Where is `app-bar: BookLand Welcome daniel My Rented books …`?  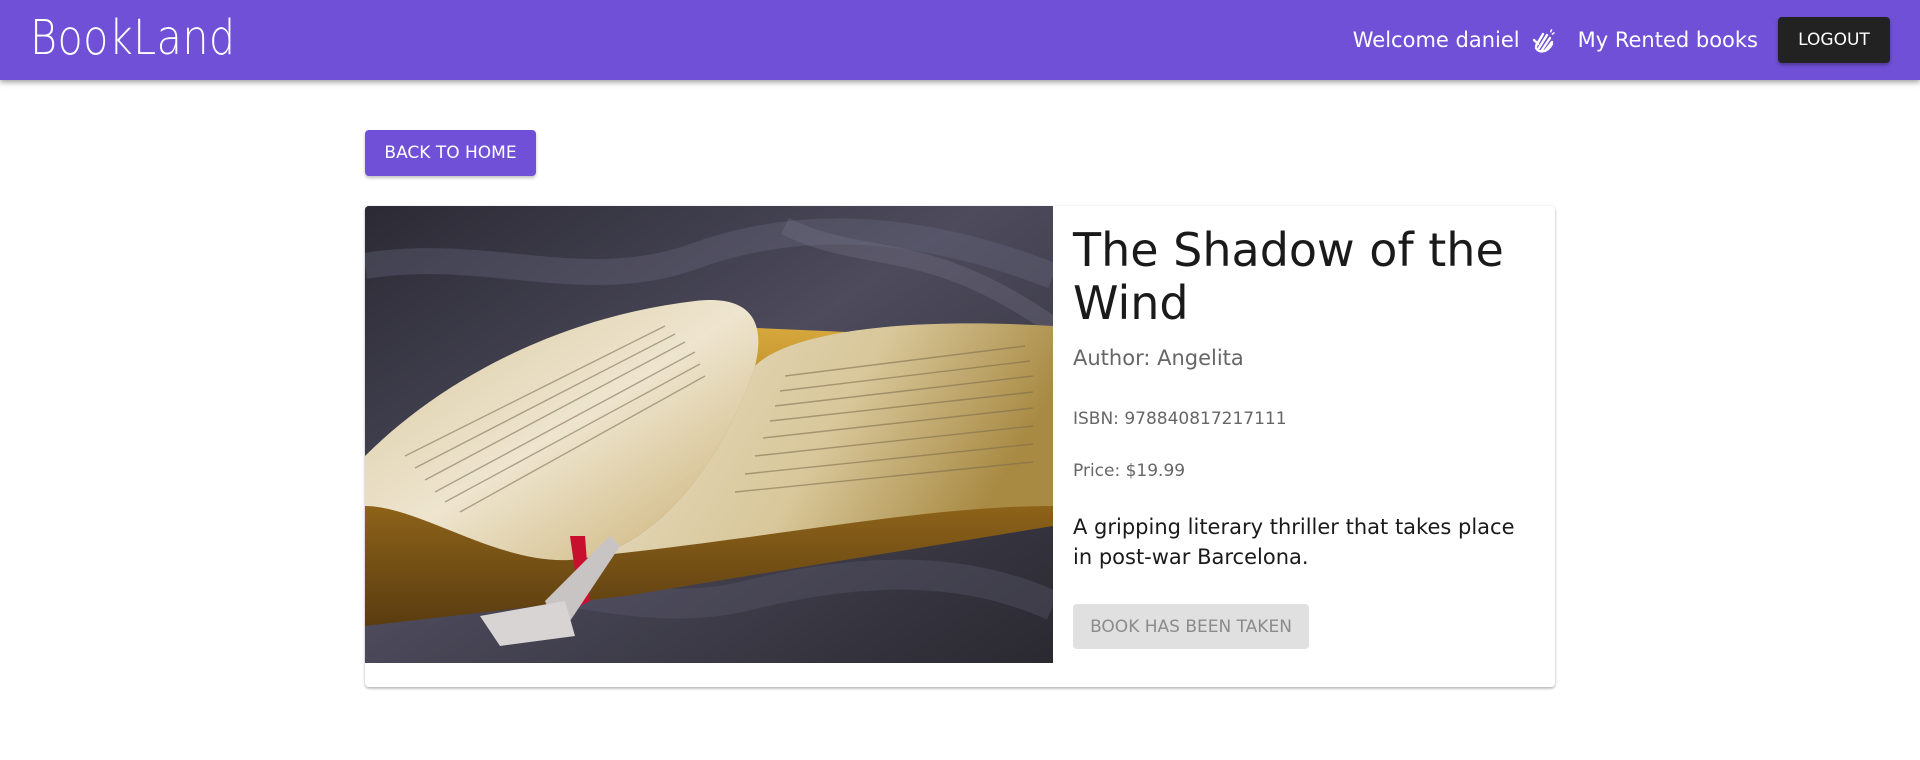 app-bar: BookLand Welcome daniel My Rented books … is located at coordinates (960, 40).